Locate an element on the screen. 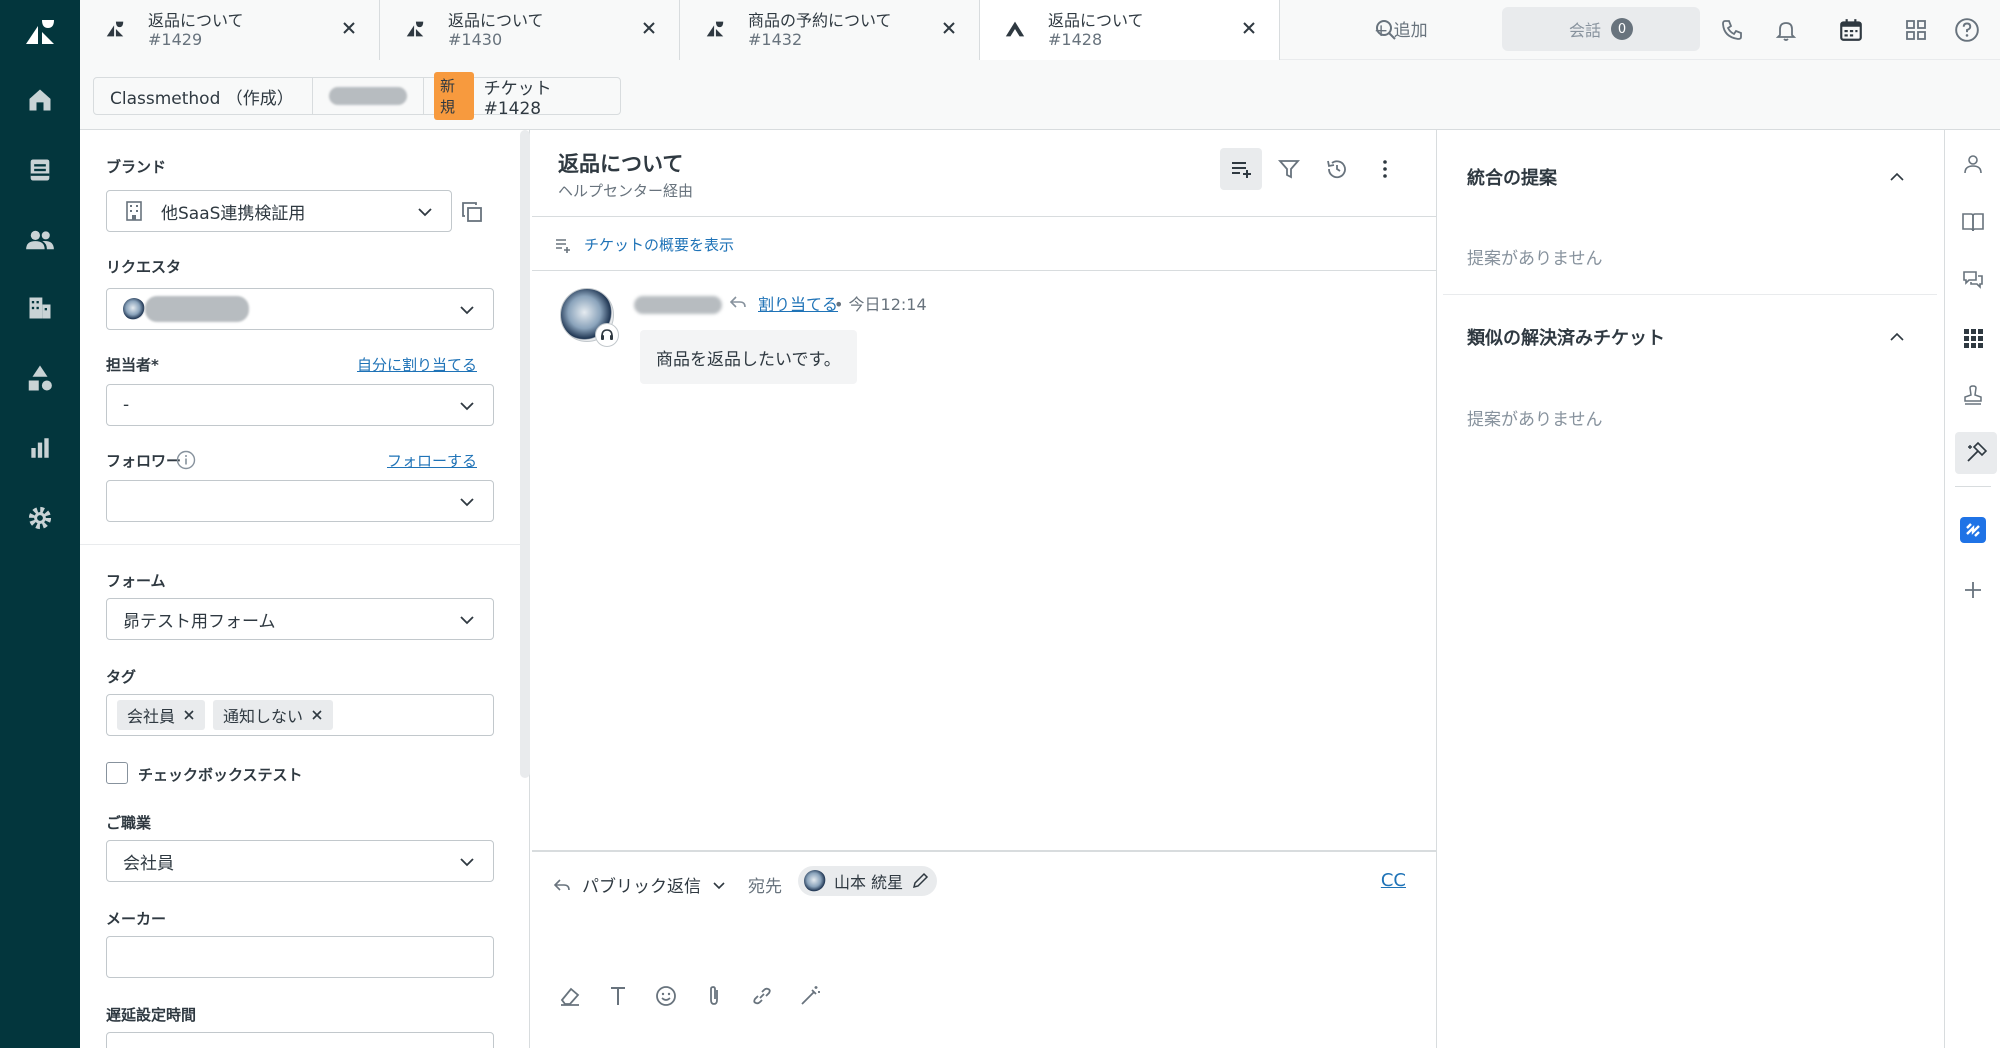 The height and width of the screenshot is (1048, 2000). properties-scrollbar is located at coordinates (525, 454).